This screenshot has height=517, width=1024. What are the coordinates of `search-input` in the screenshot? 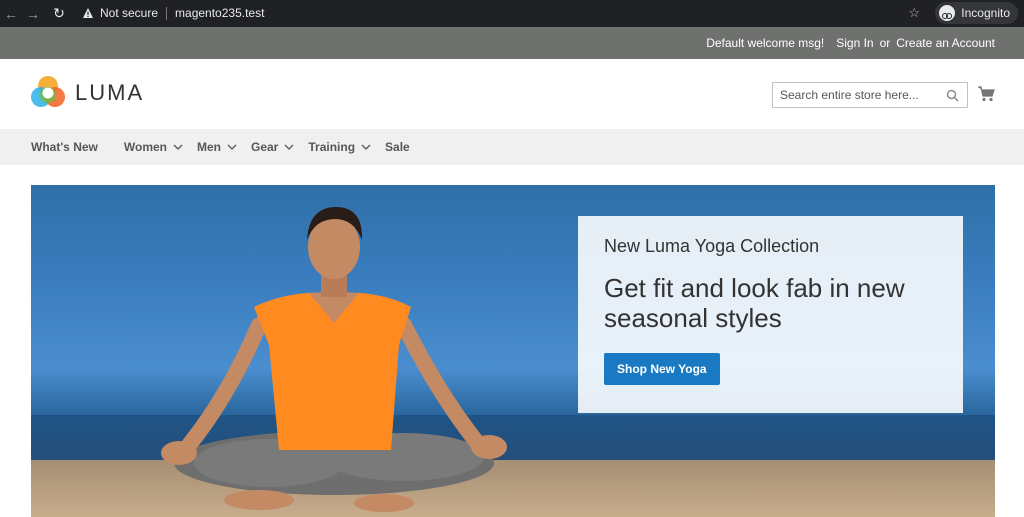 It's located at (860, 95).